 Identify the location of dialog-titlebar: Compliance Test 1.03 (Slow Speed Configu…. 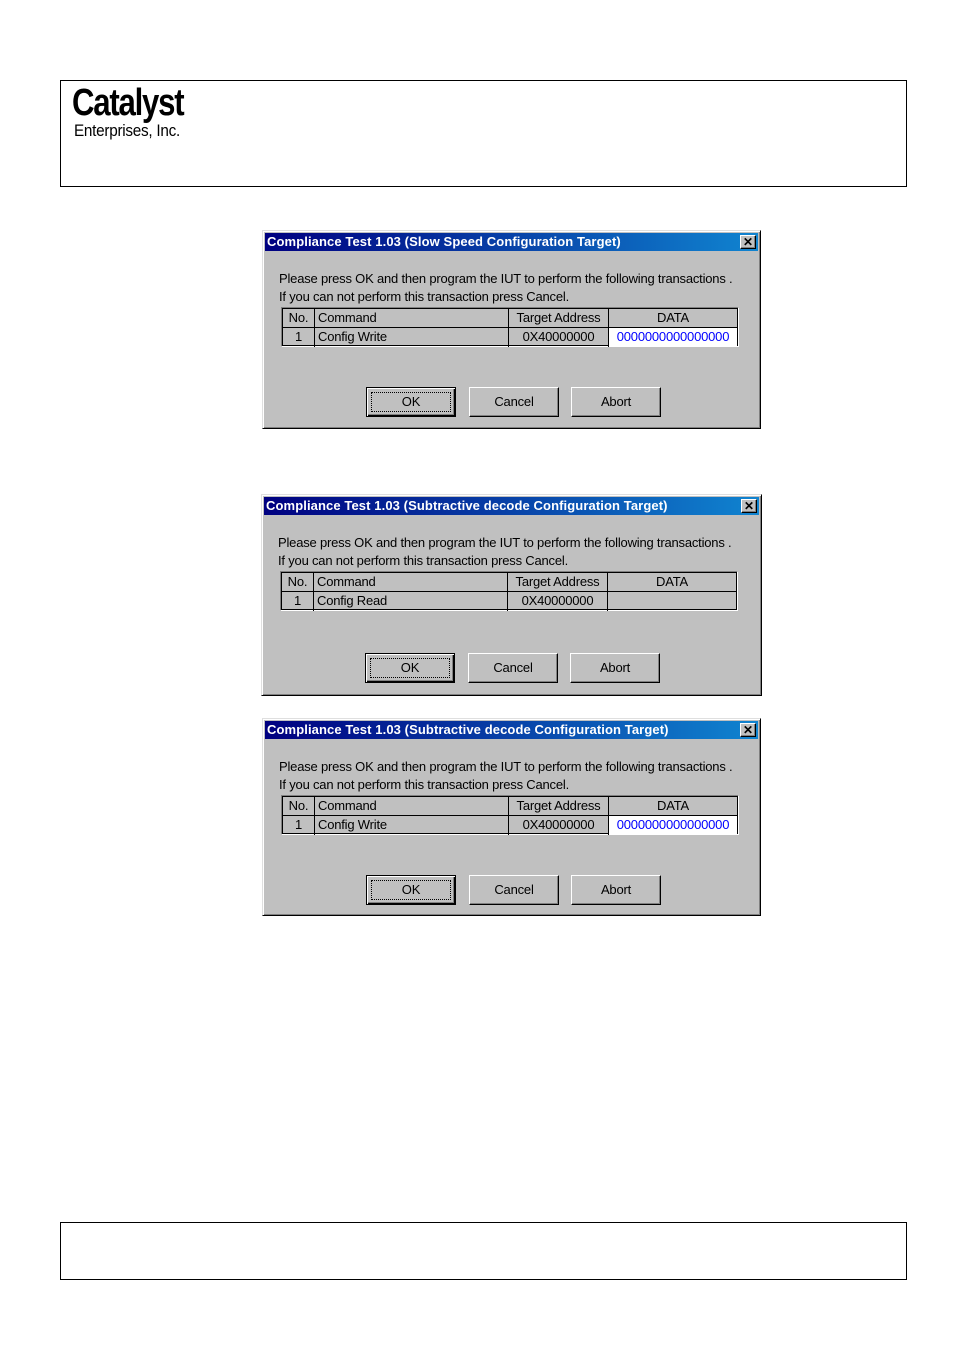
(511, 242).